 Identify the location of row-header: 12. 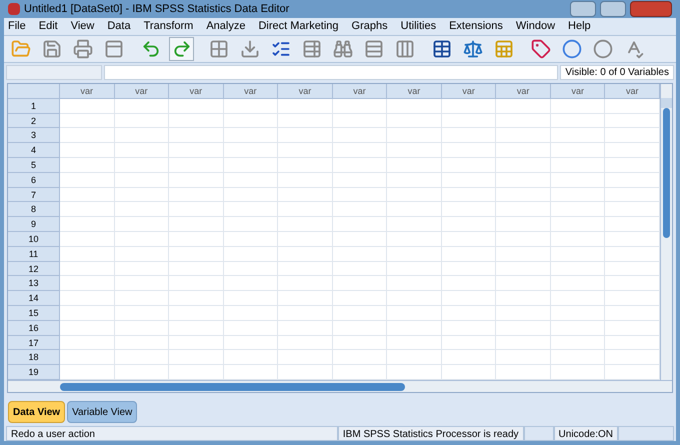
(34, 269).